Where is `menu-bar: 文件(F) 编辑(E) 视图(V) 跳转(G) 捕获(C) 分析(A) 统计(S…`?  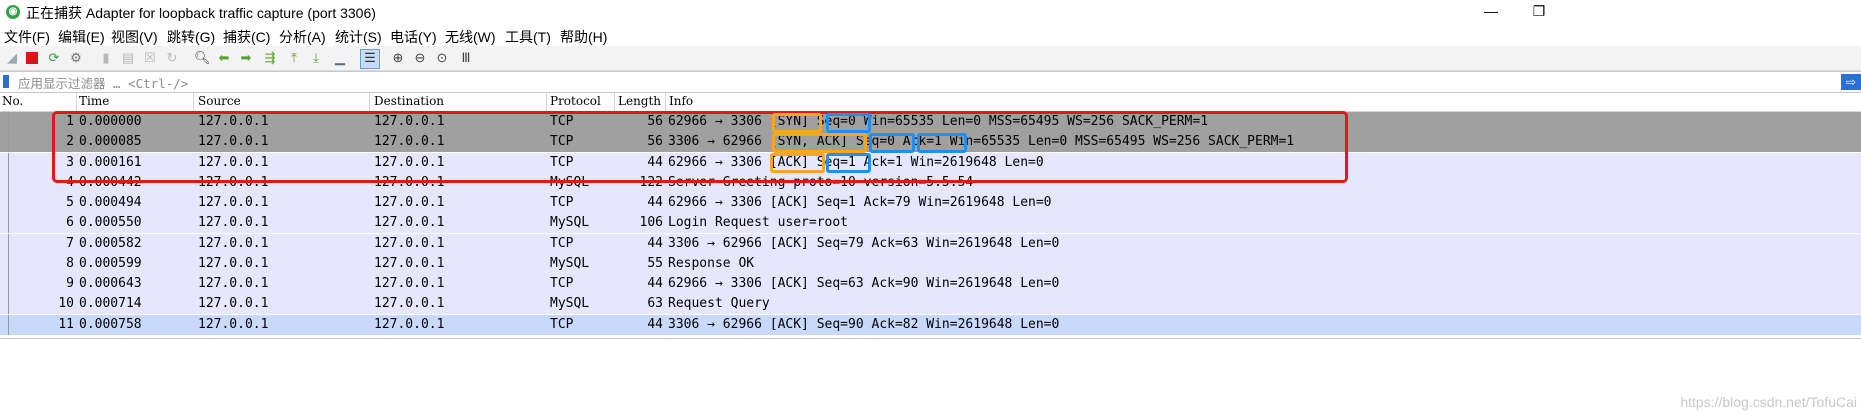
menu-bar: 文件(F) 编辑(E) 视图(V) 跳转(G) 捕获(C) 分析(A) 统计(S… is located at coordinates (930, 35).